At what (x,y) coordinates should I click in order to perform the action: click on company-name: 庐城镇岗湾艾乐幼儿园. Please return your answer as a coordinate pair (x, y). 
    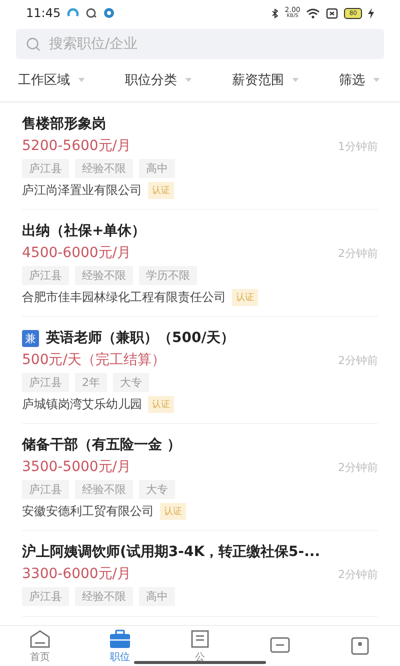
    Looking at the image, I should click on (82, 404).